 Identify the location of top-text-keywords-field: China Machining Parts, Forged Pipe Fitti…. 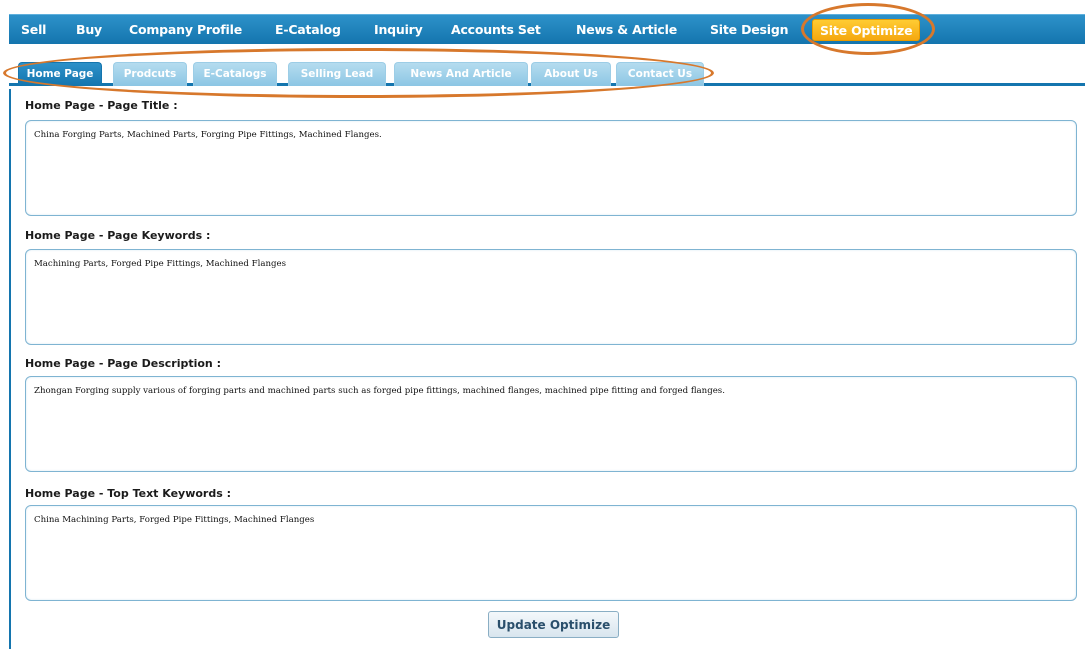
(551, 553).